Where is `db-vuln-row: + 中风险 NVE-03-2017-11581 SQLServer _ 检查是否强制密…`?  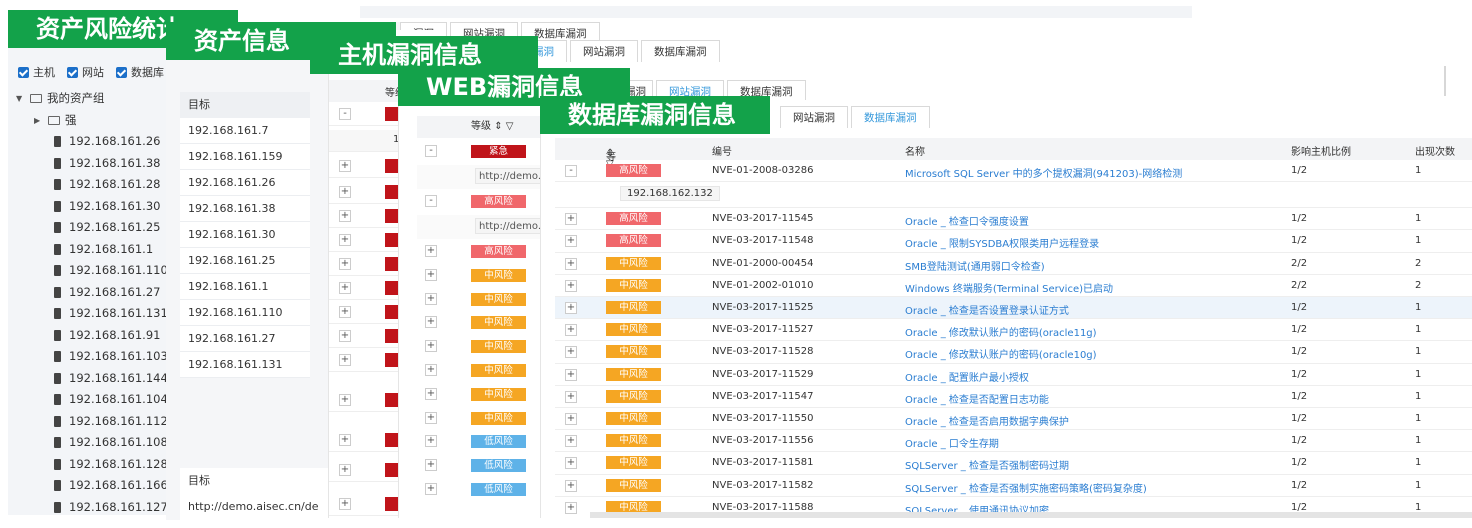 db-vuln-row: + 中风险 NVE-03-2017-11581 SQLServer _ 检查是否强制密… is located at coordinates (1013, 463).